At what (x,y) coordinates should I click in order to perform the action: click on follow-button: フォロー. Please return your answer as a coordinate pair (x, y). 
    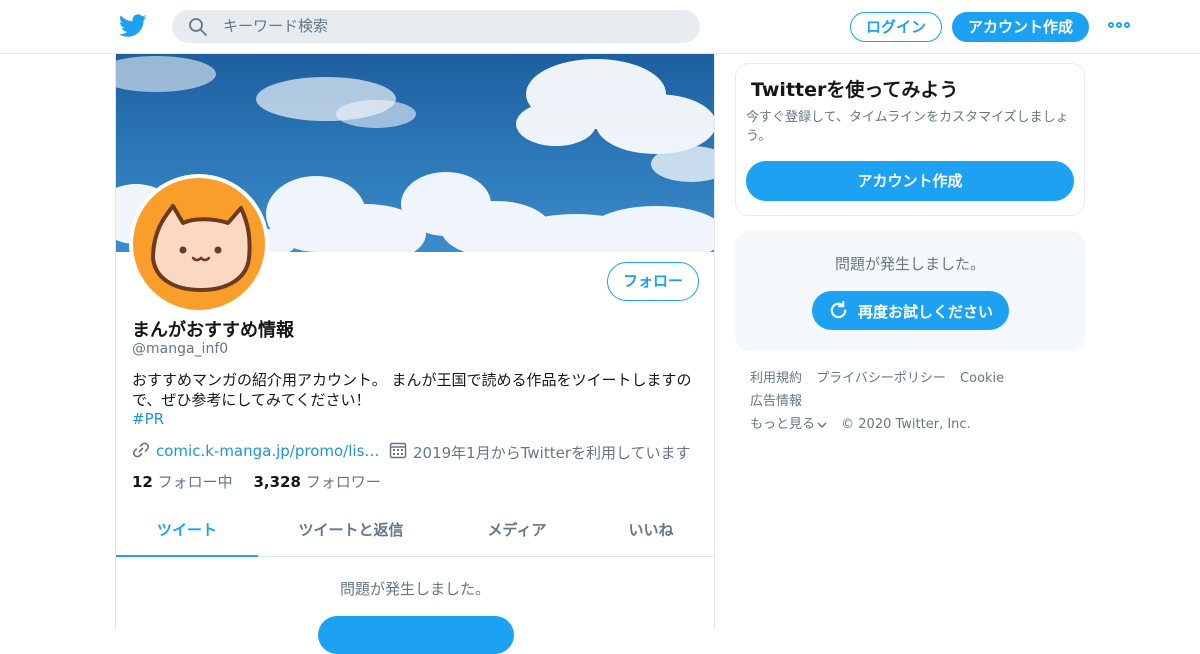
    Looking at the image, I should click on (653, 281).